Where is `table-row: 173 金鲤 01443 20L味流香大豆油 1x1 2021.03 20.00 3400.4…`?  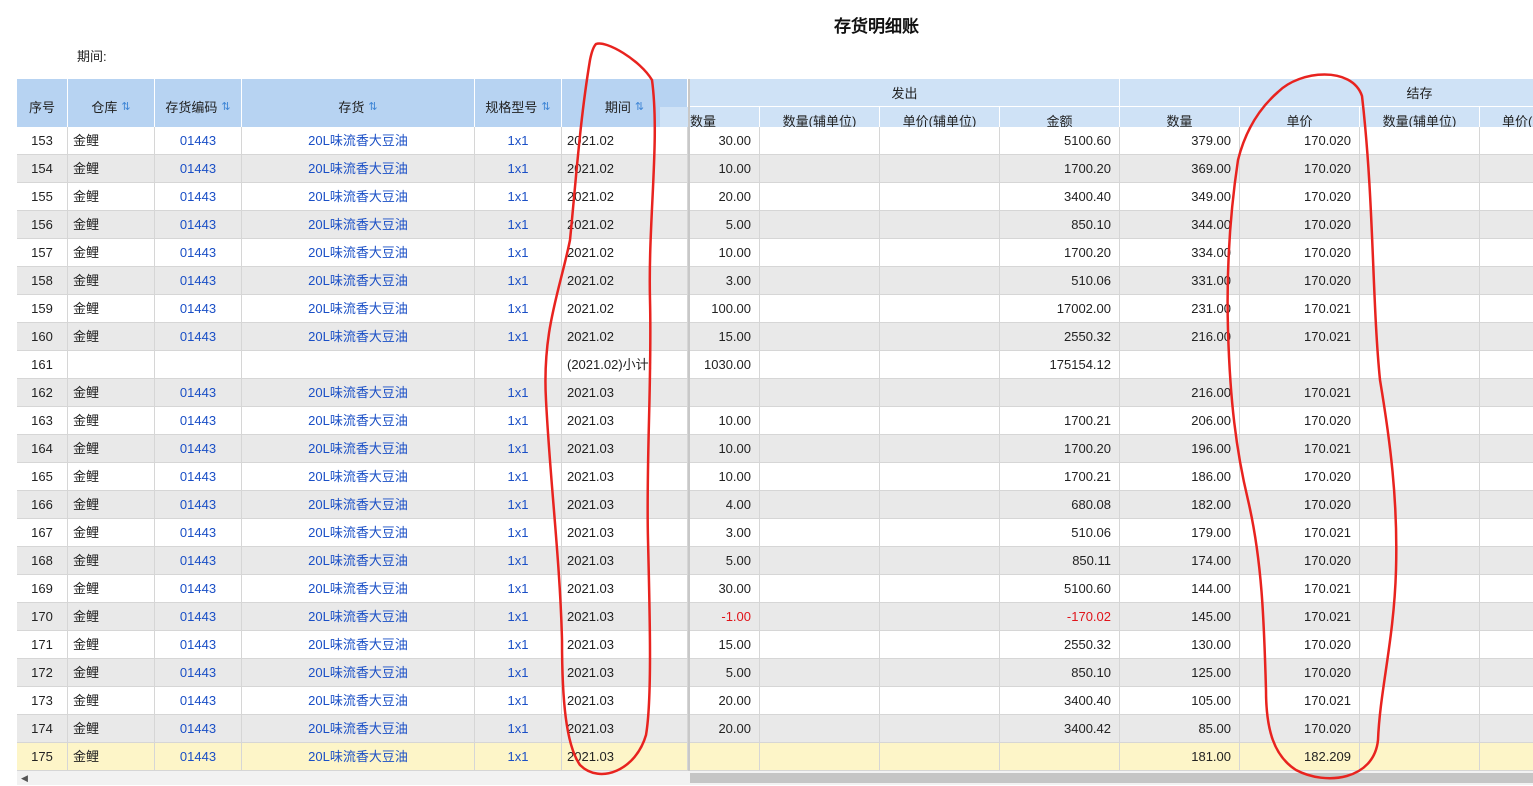 table-row: 173 金鲤 01443 20L味流香大豆油 1x1 2021.03 20.00 3400.4… is located at coordinates (775, 701).